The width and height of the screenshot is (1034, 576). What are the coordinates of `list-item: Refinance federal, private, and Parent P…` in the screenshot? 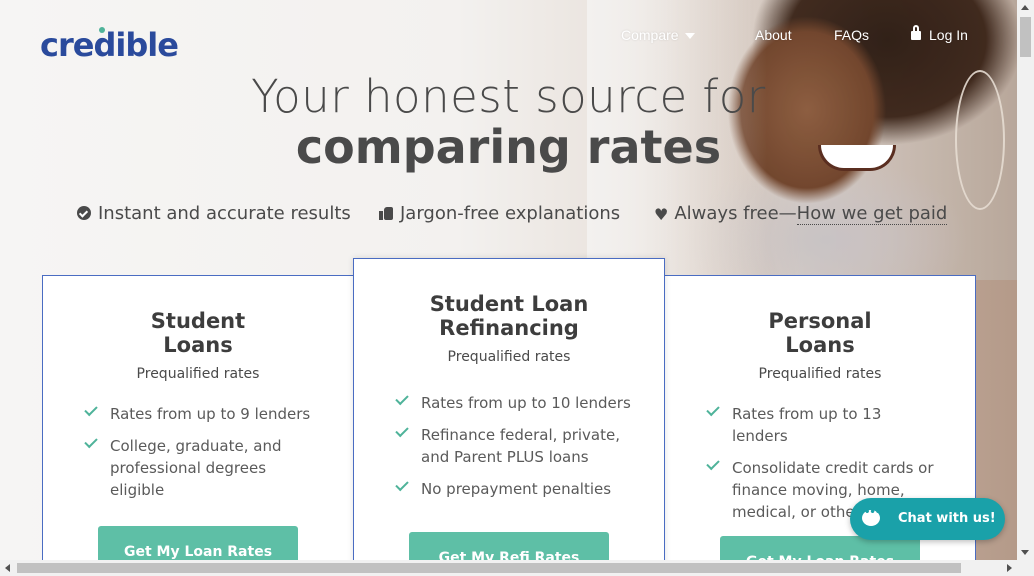 It's located at (514, 445).